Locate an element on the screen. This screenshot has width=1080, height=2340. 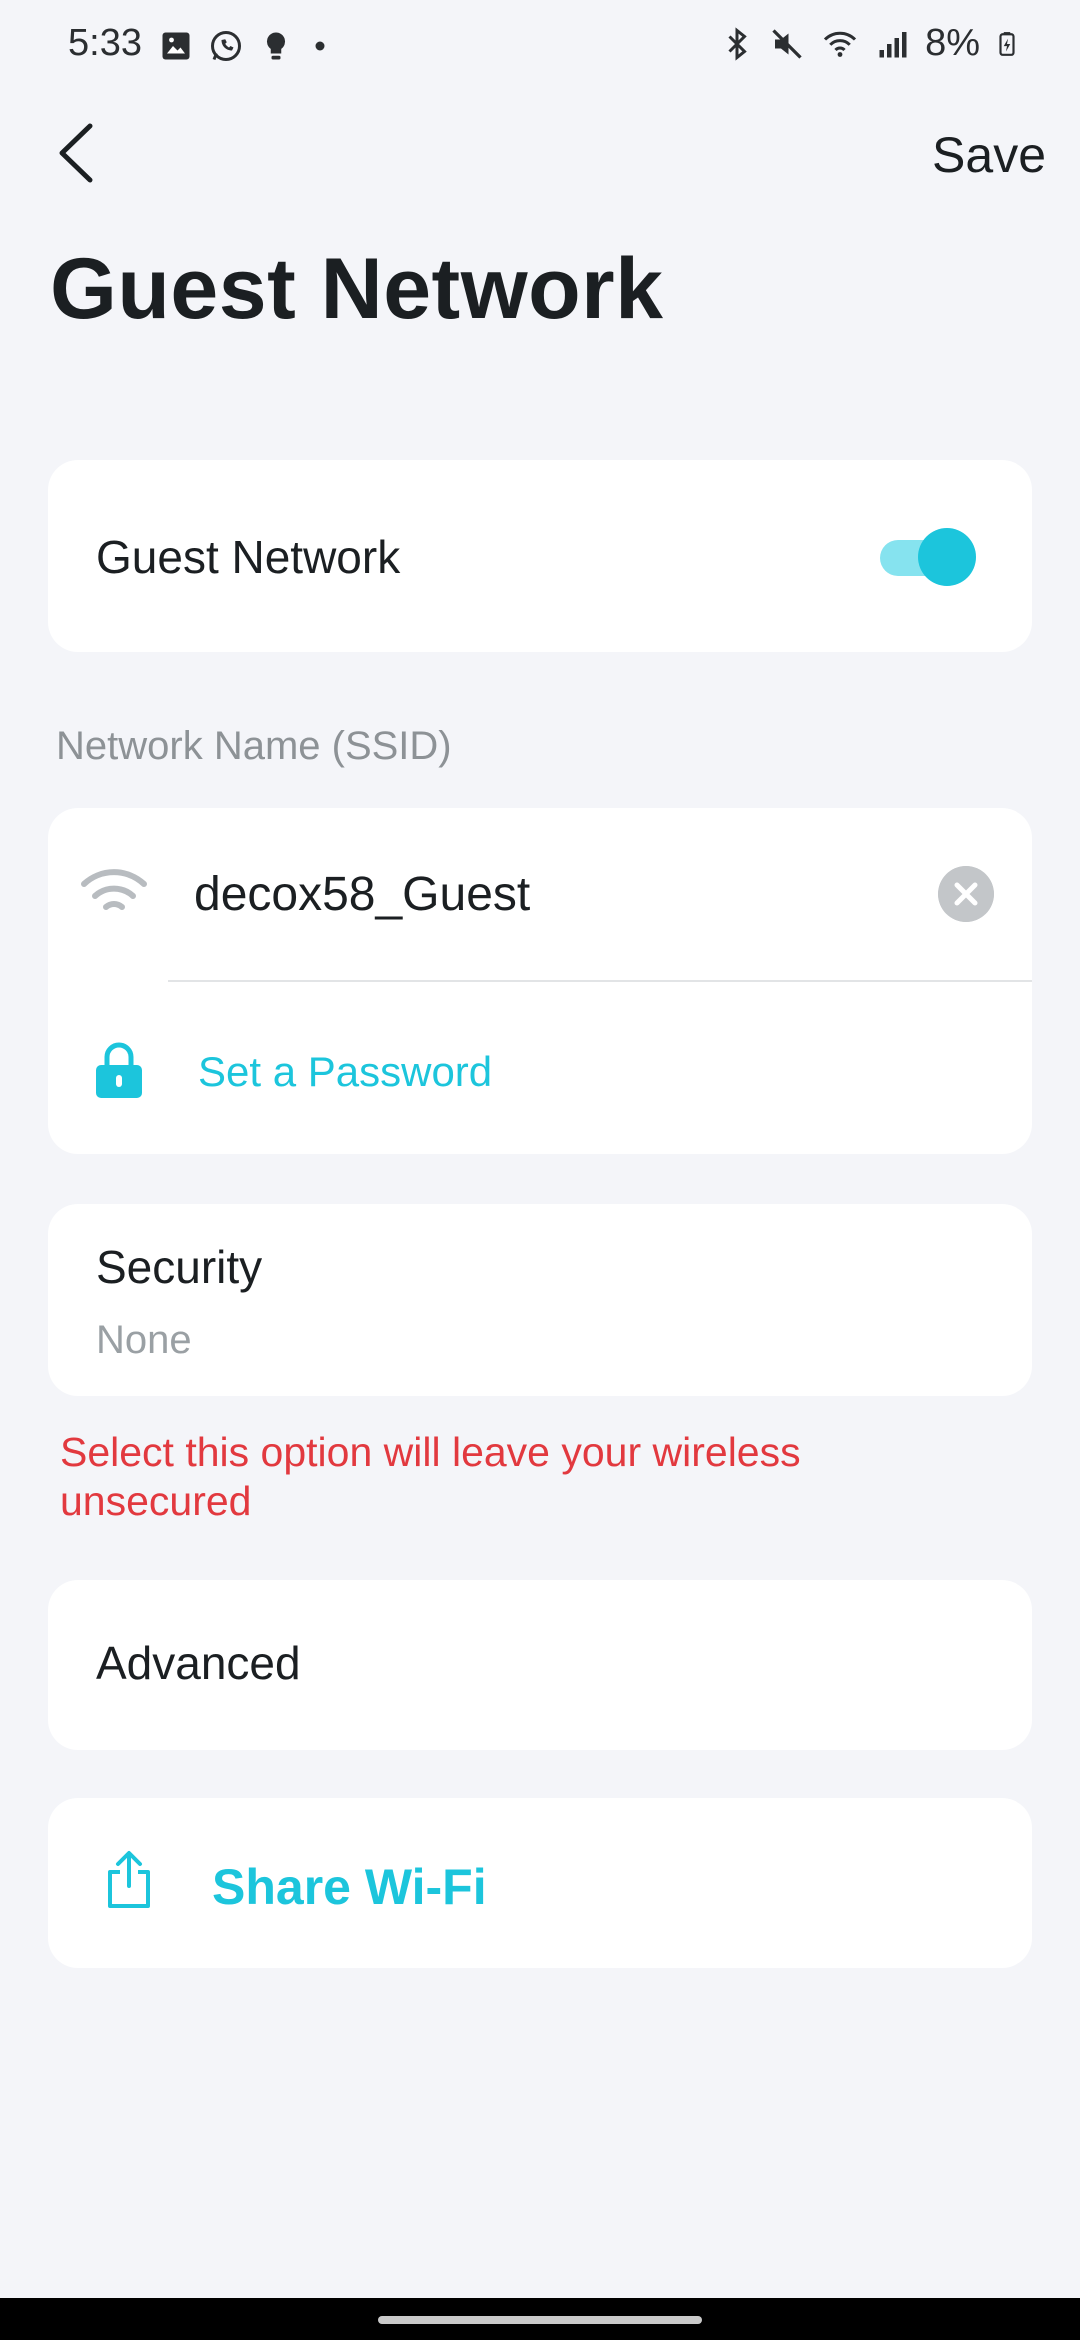
system-nav-bar is located at coordinates (540, 2319).